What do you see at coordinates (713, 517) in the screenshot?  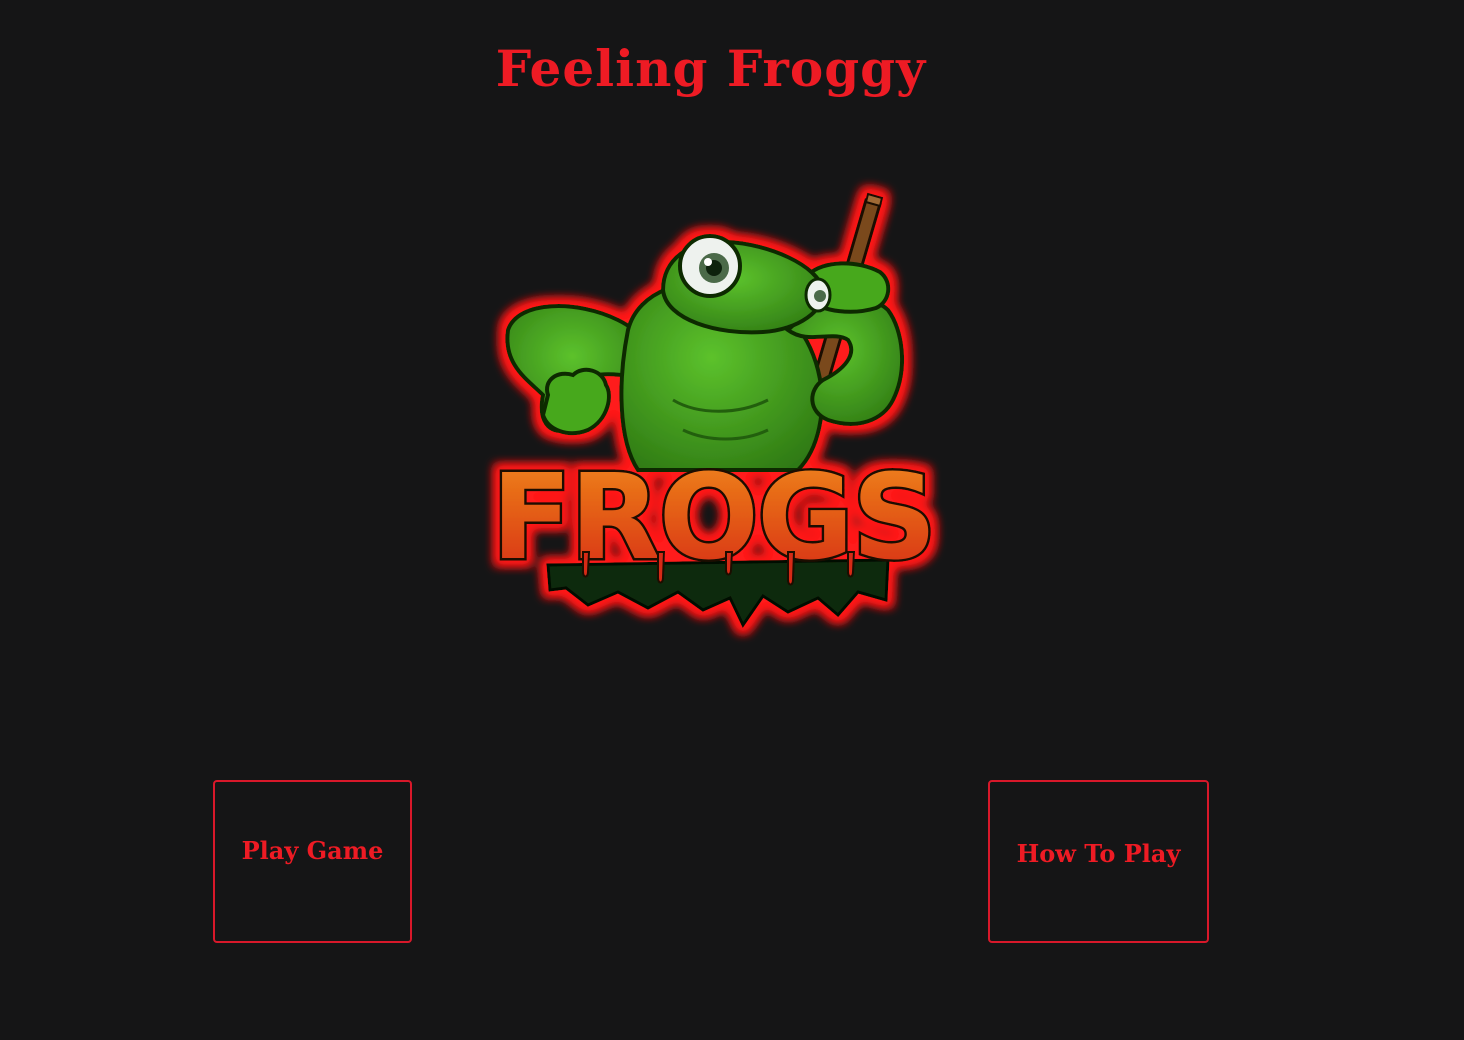 I see `frogs-wordmark: FROGS` at bounding box center [713, 517].